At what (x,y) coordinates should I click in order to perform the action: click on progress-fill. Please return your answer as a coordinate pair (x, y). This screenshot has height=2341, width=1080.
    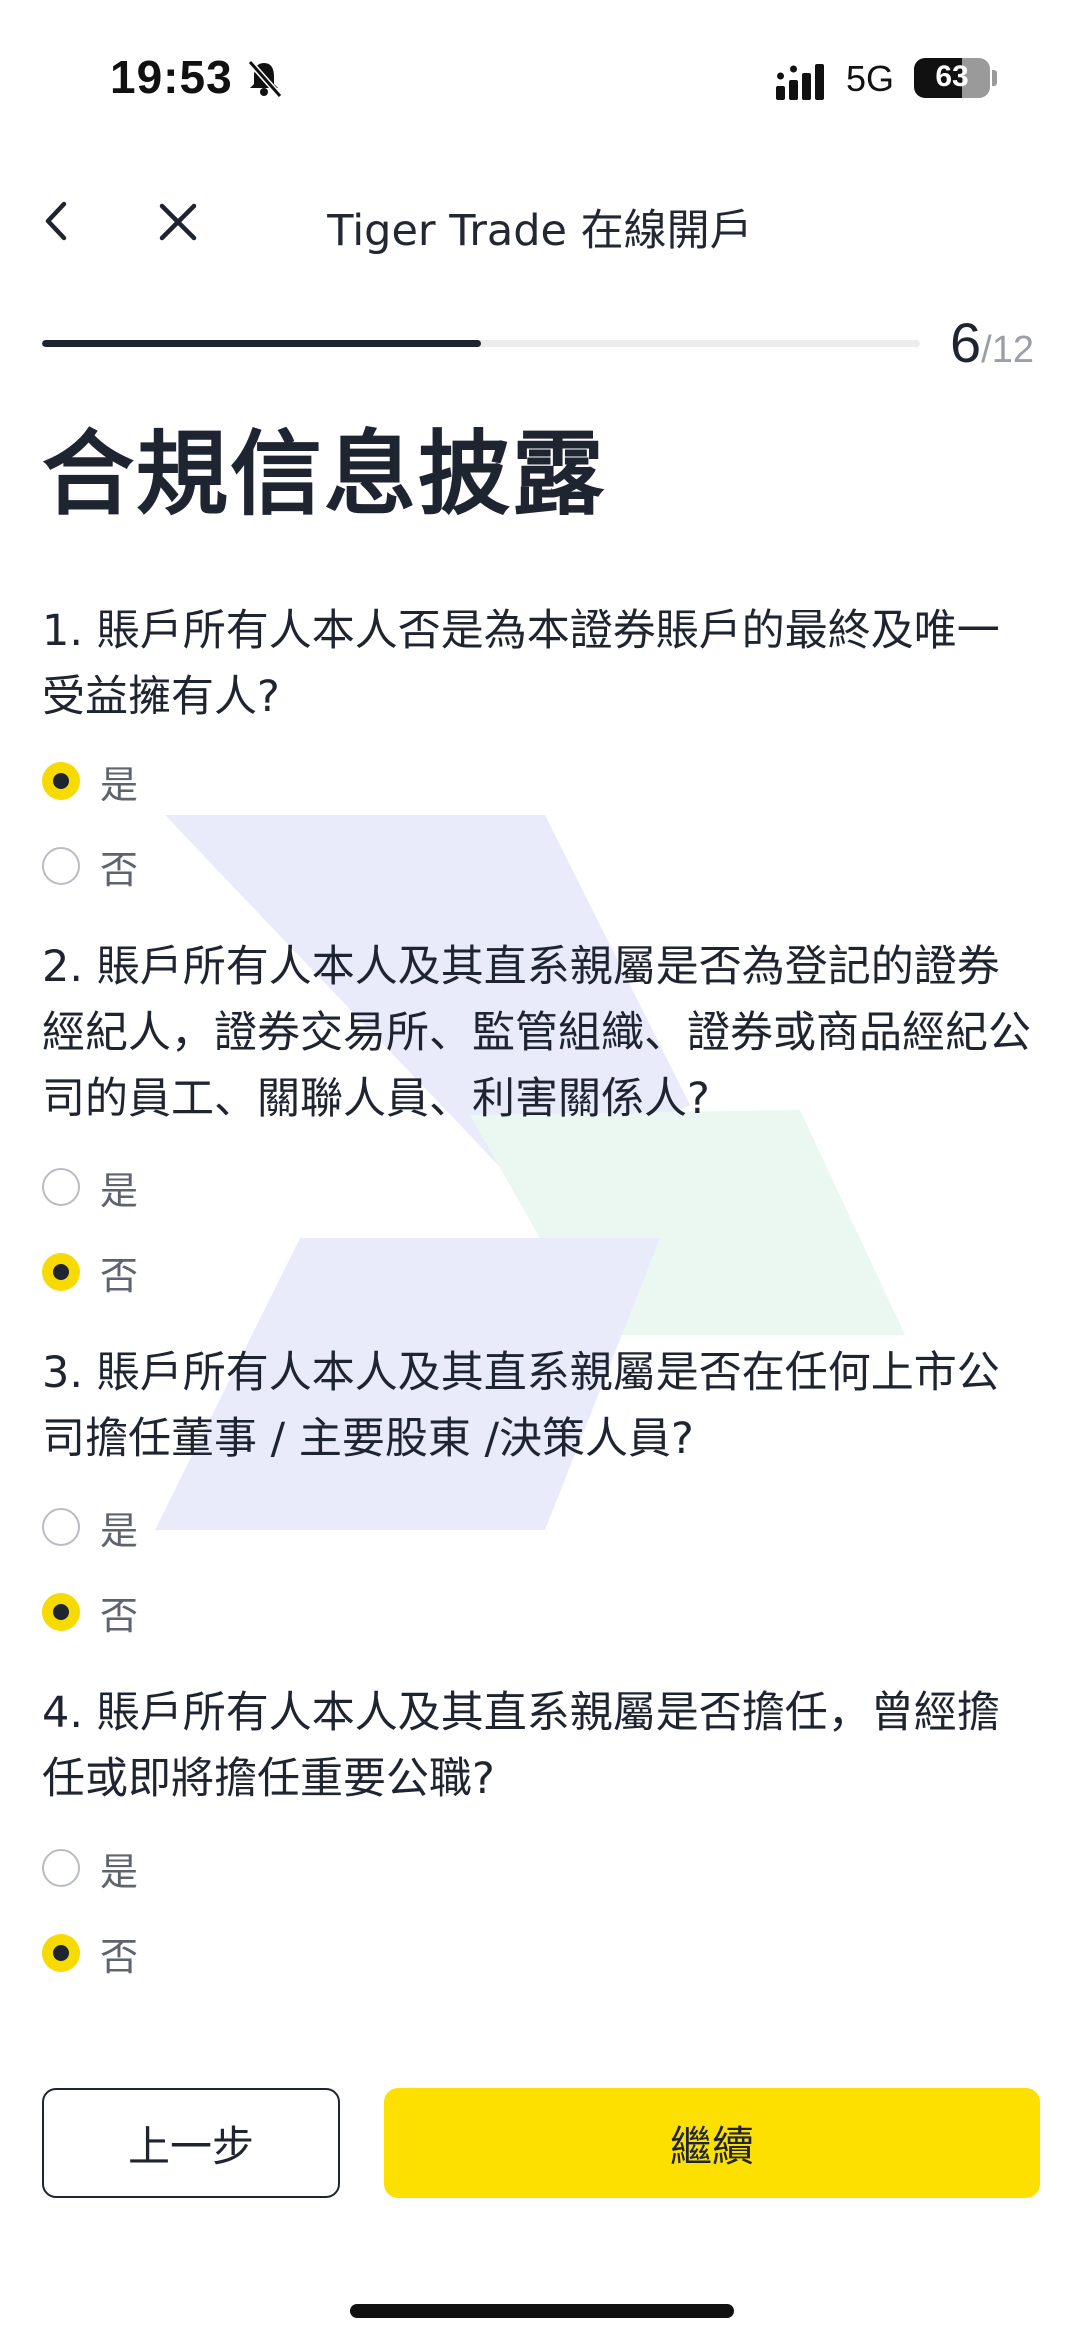
    Looking at the image, I should click on (261, 343).